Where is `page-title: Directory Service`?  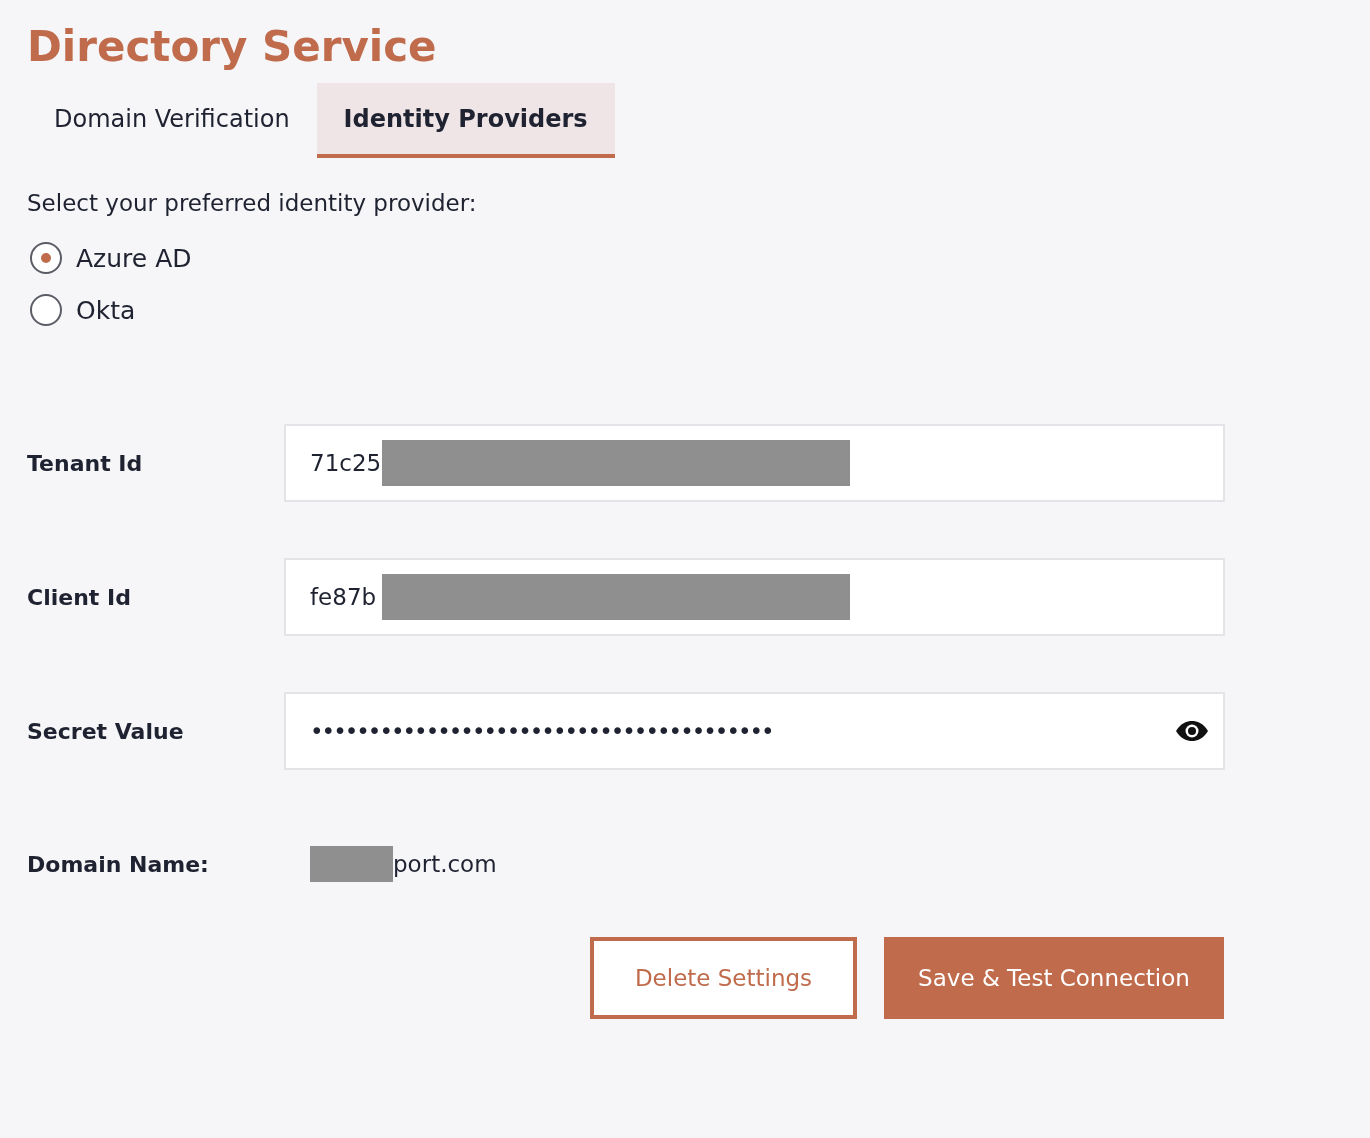 page-title: Directory Service is located at coordinates (232, 47).